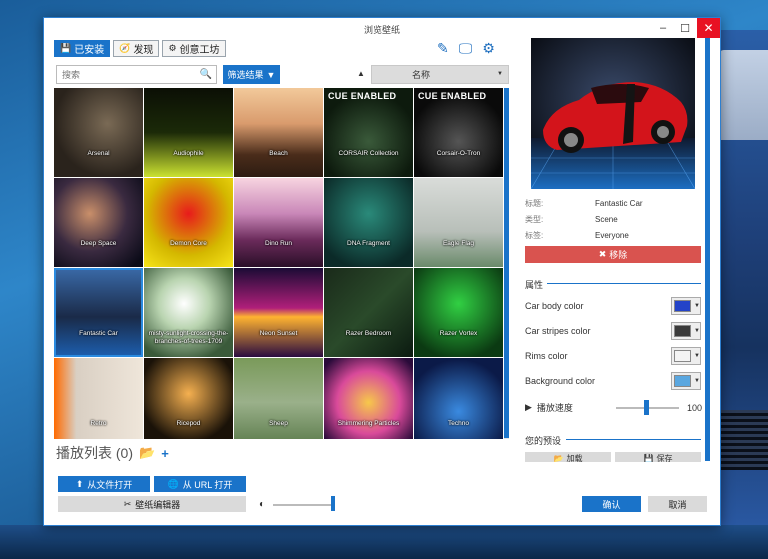 This screenshot has height=559, width=768. I want to click on toolbar: ✎ 🖵 ⚙, so click(466, 48).